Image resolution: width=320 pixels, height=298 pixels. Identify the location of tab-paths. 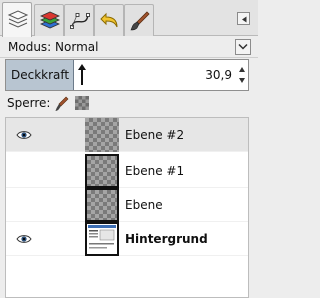
(79, 20).